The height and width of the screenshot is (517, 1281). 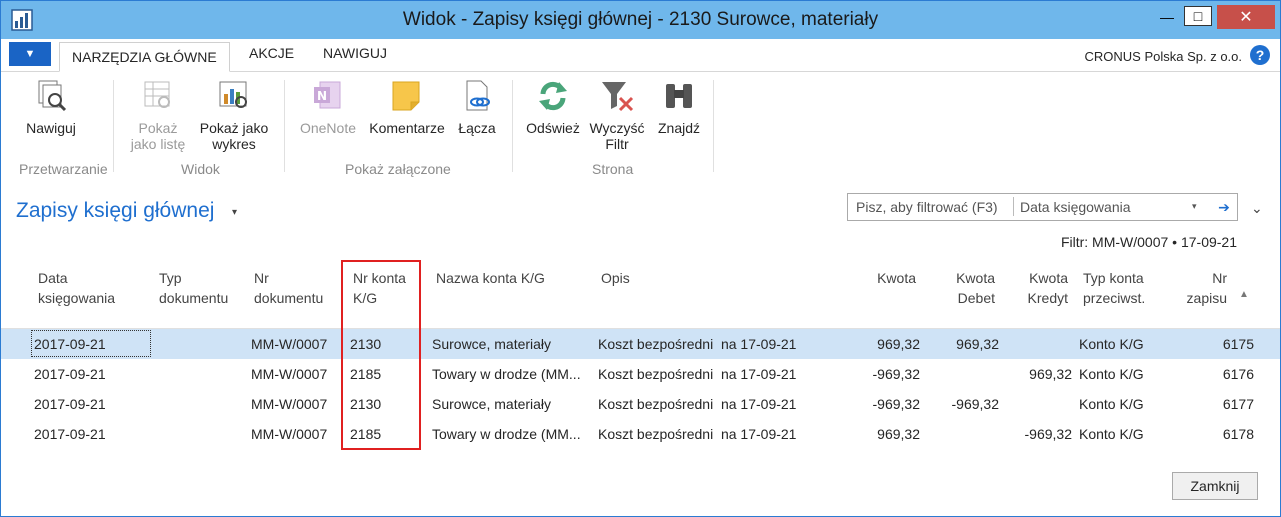 What do you see at coordinates (1113, 278) in the screenshot?
I see `header-line: Typ konta` at bounding box center [1113, 278].